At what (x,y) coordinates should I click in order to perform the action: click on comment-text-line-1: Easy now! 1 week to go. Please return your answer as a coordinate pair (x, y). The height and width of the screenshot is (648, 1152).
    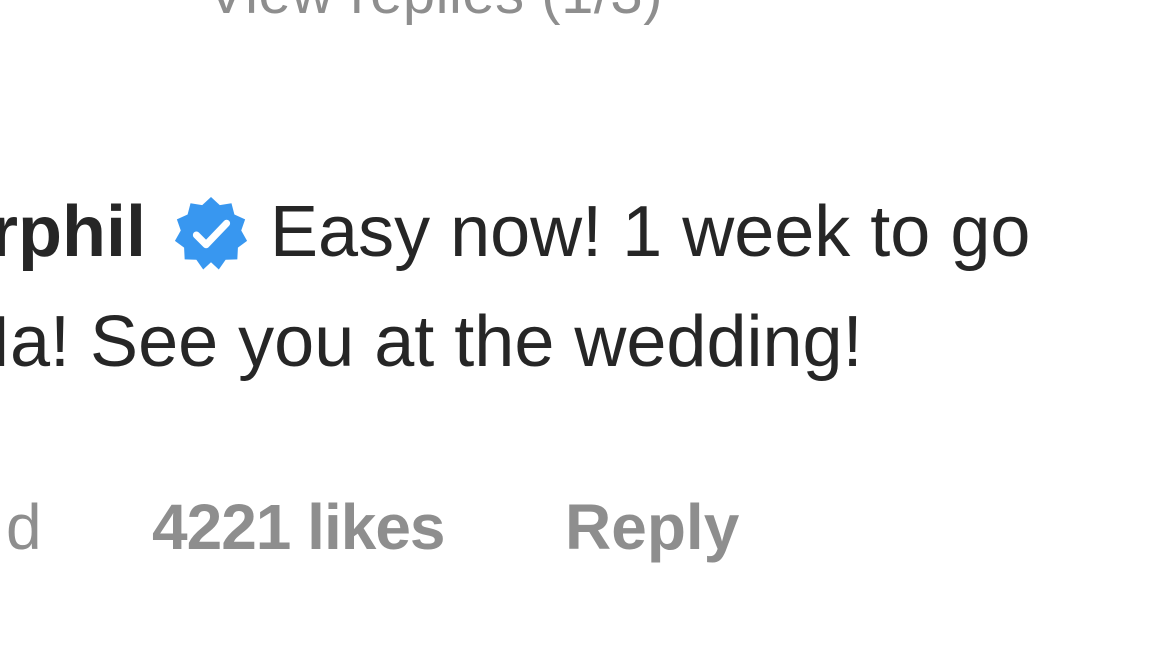
    Looking at the image, I should click on (650, 232).